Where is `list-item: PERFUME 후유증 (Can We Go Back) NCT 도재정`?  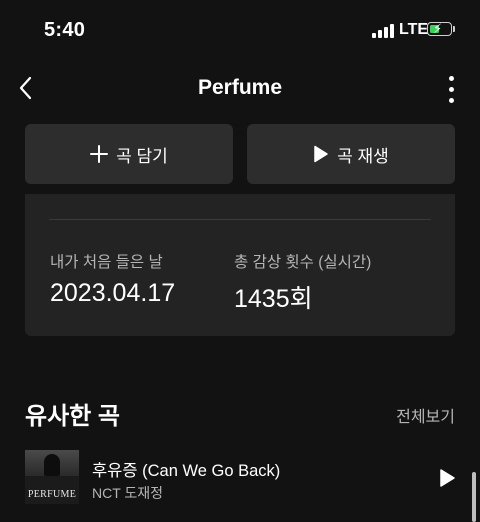 list-item: PERFUME 후유증 (Can We Go Back) NCT 도재정 is located at coordinates (240, 480).